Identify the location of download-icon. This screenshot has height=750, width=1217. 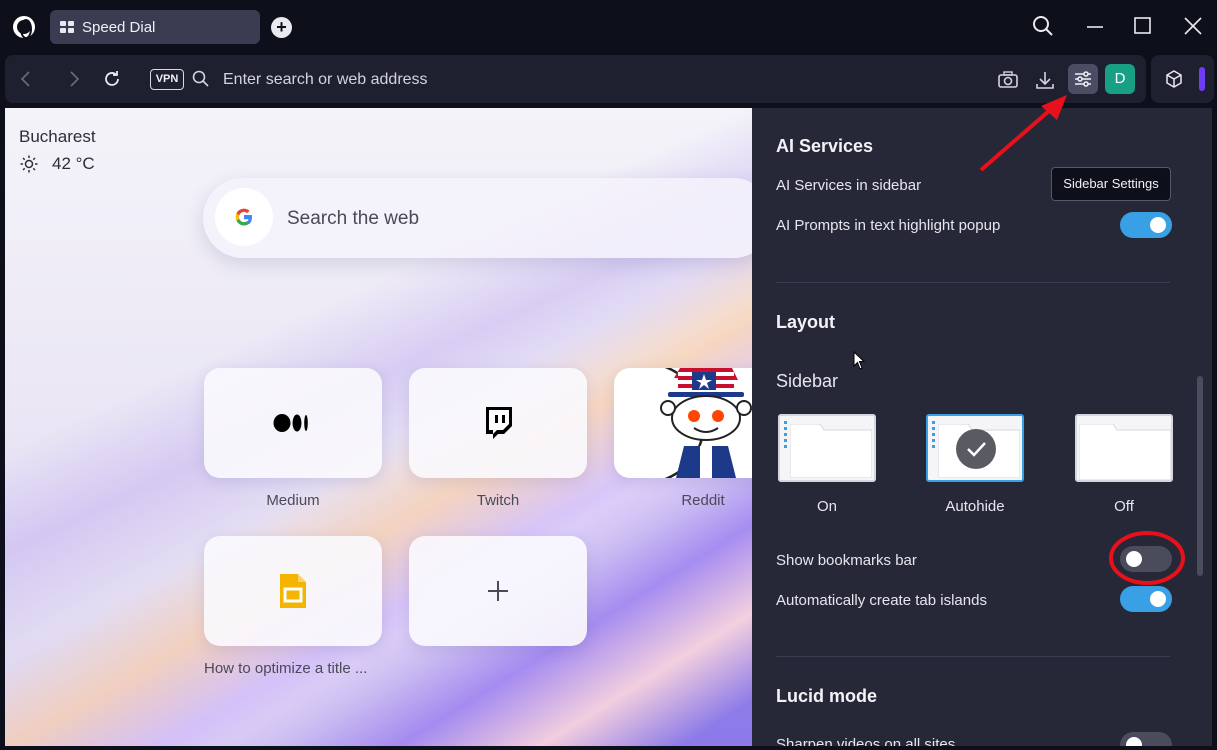
(1045, 80).